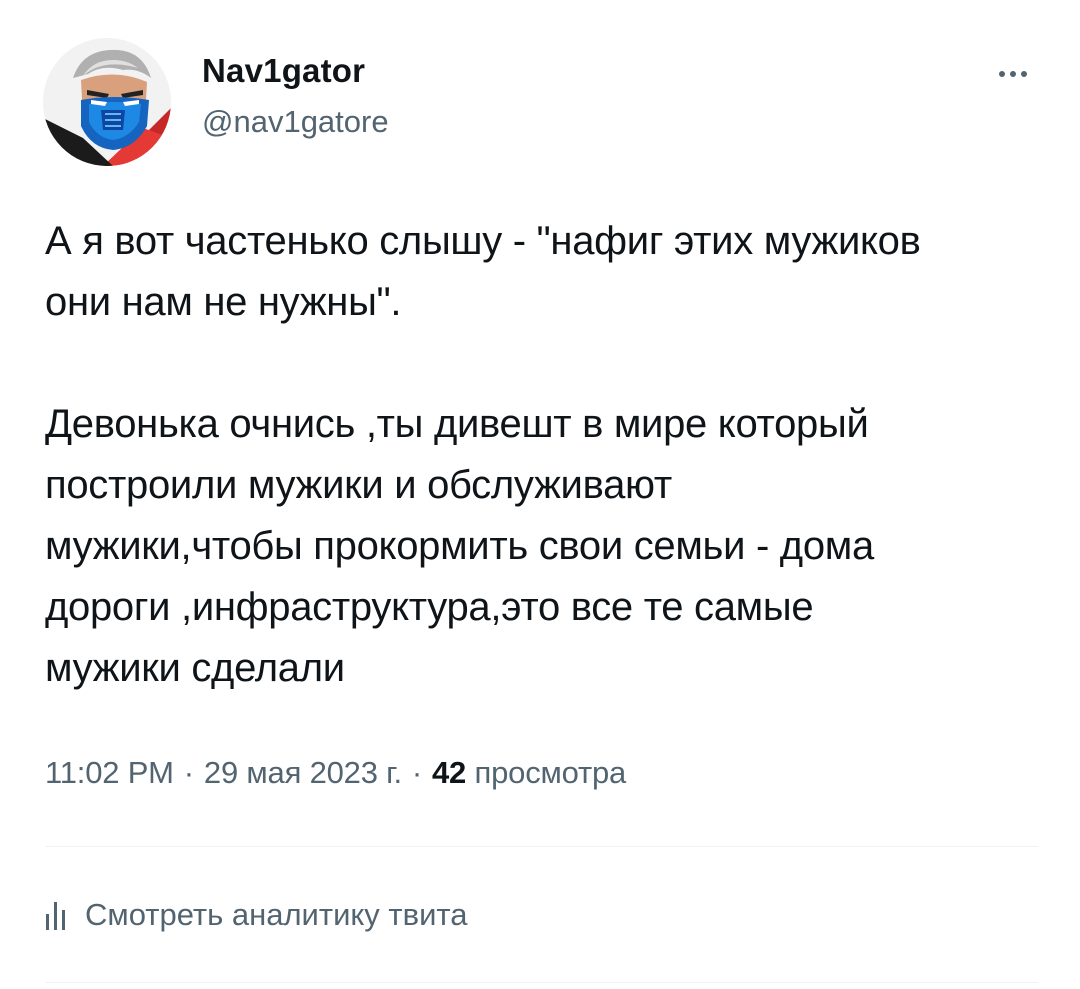  What do you see at coordinates (55, 916) in the screenshot?
I see `bar-chart-icon` at bounding box center [55, 916].